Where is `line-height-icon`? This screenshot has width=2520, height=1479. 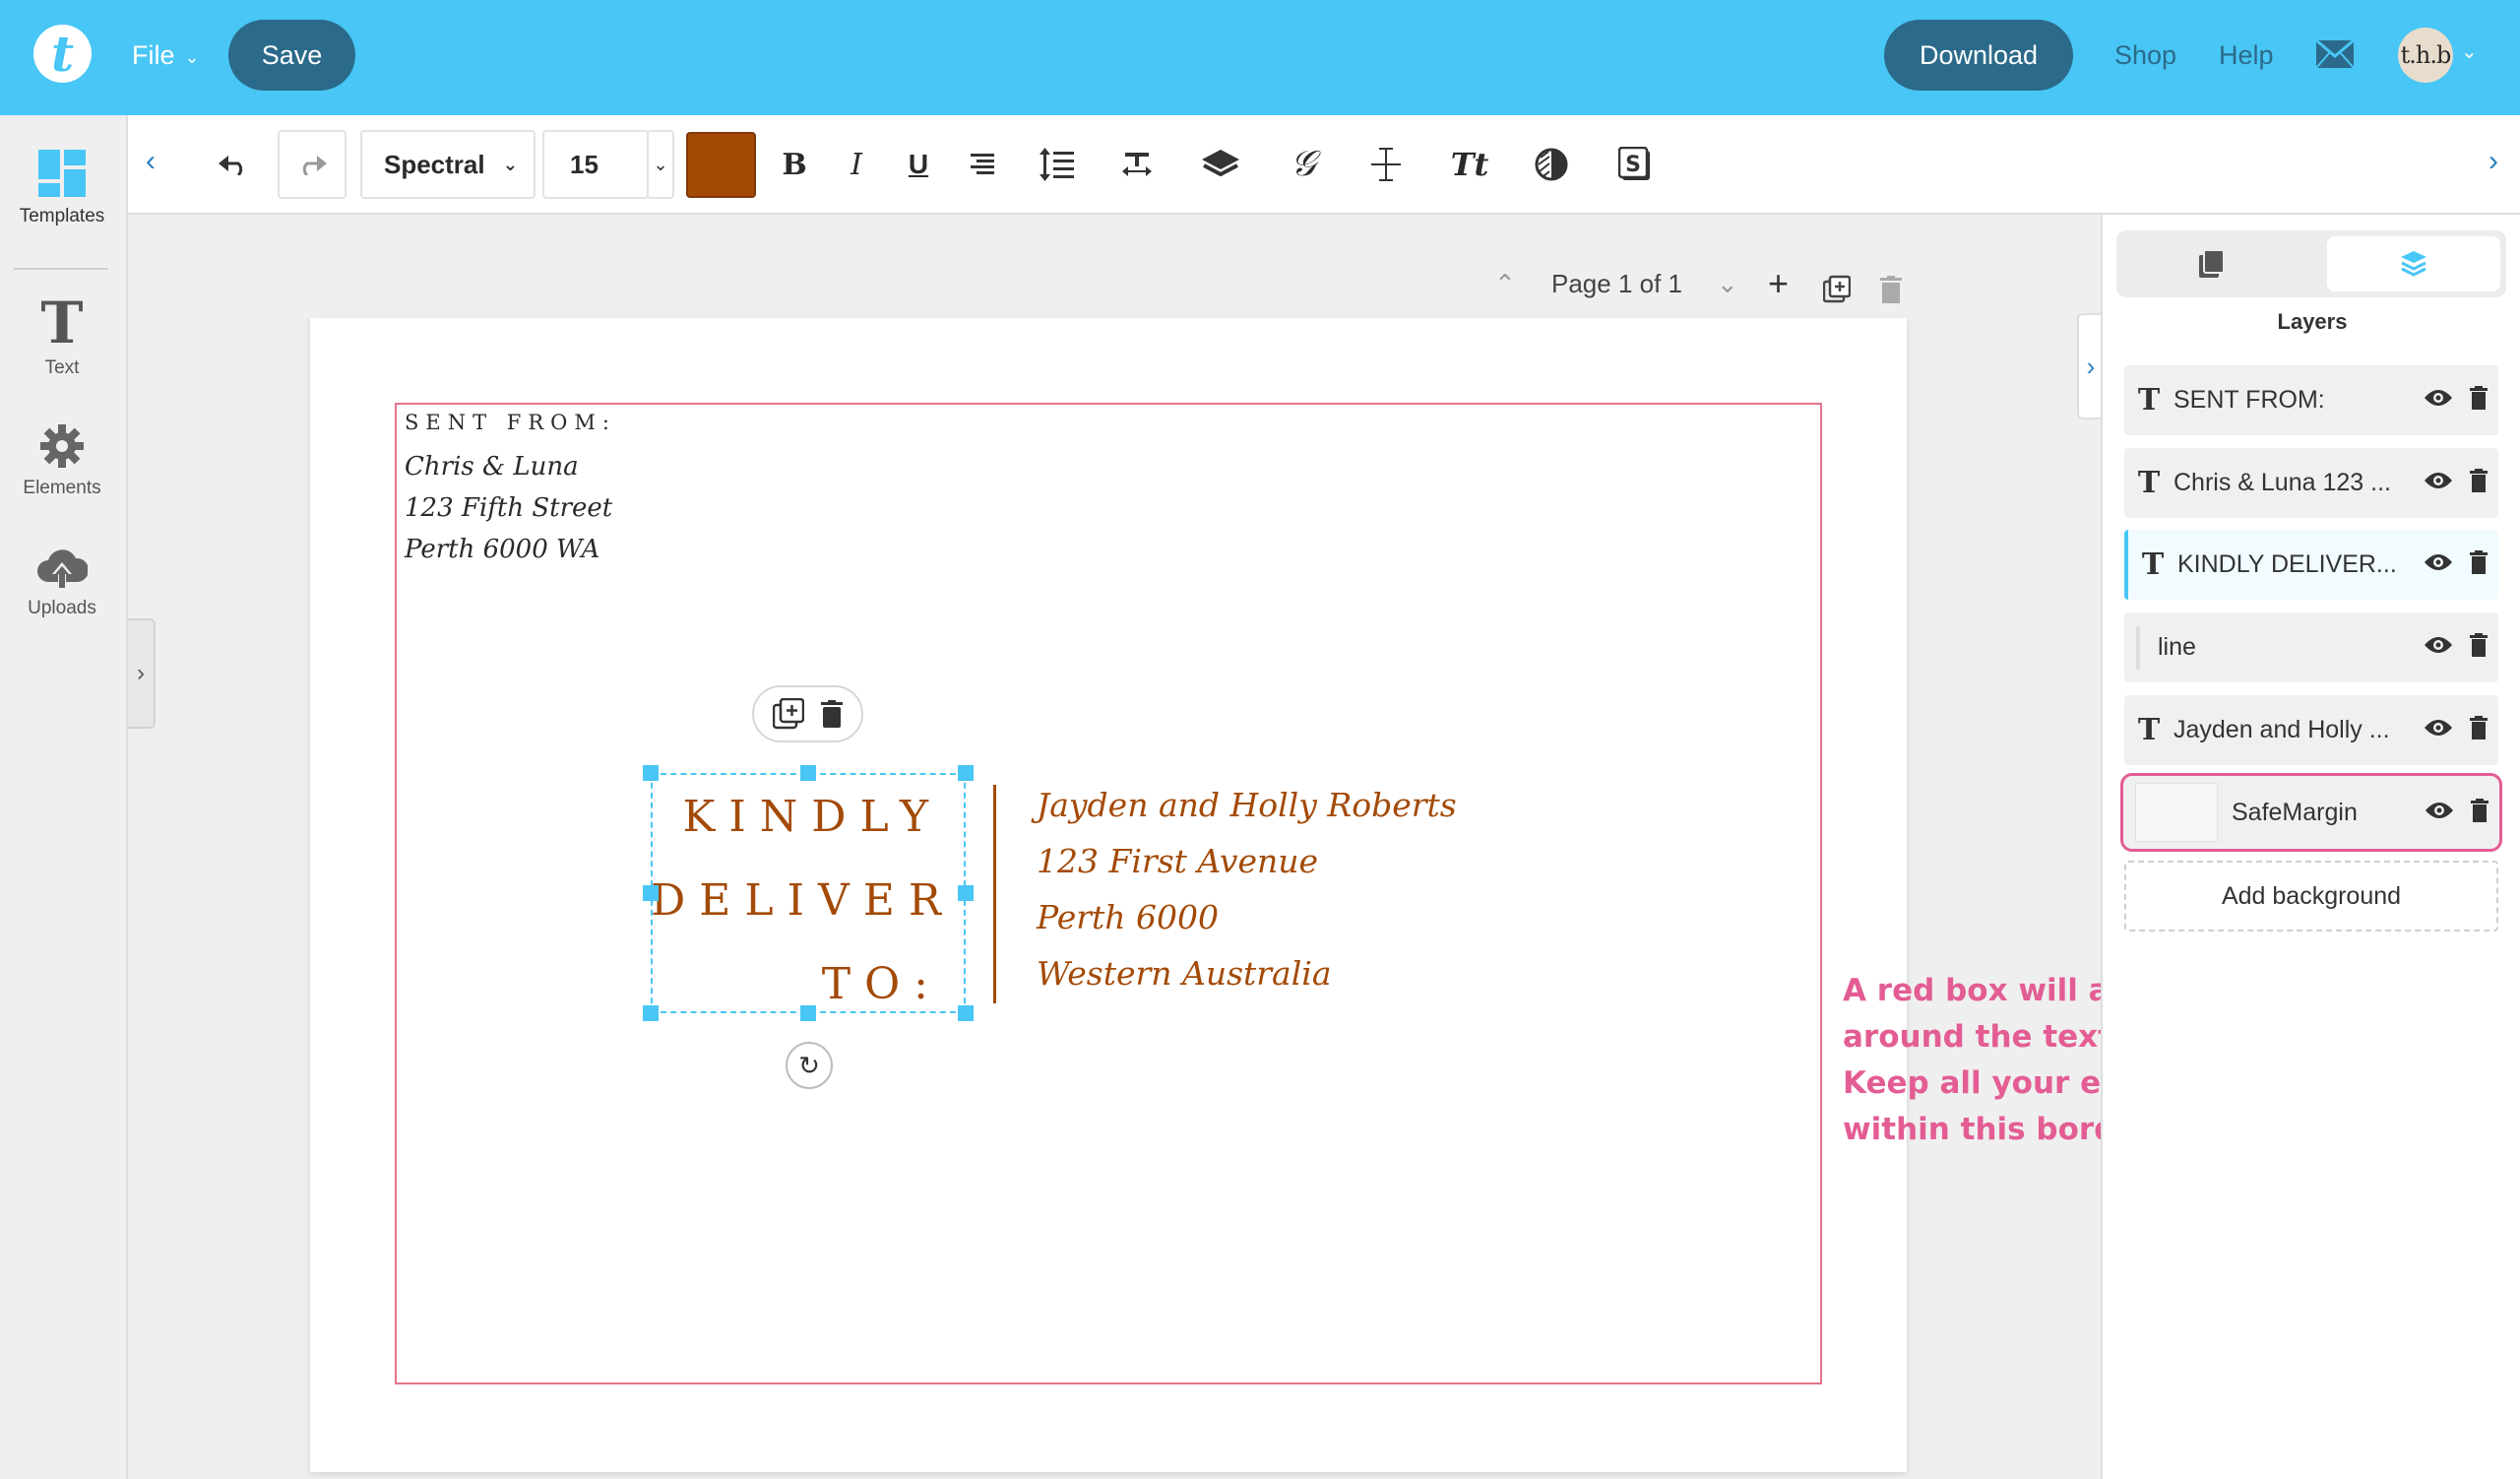 line-height-icon is located at coordinates (1057, 164).